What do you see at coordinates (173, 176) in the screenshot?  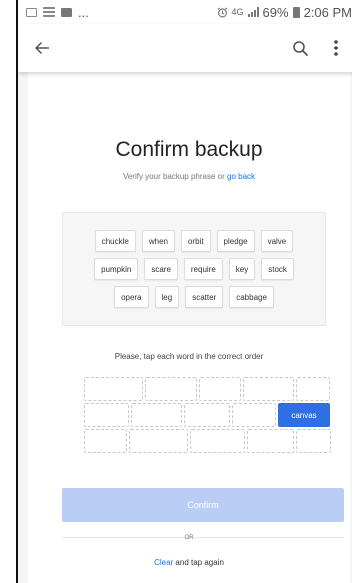 I see `subtitle-text: Verify your backup phrase or` at bounding box center [173, 176].